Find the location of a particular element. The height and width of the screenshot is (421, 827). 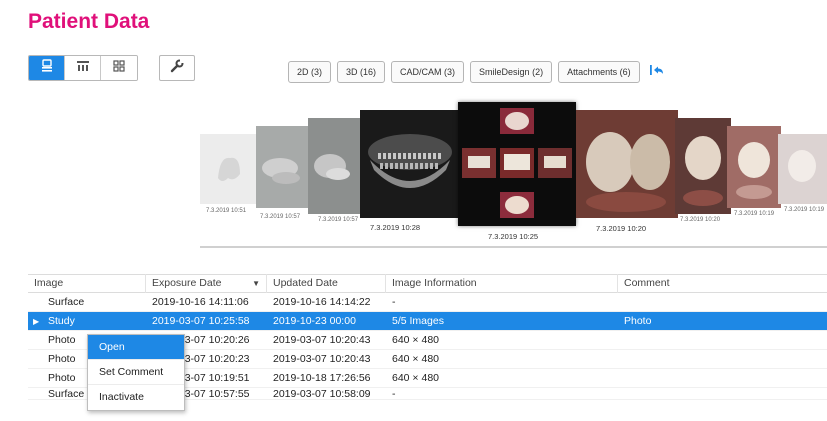

column-header-exposure-date: Exposure Date ▼ is located at coordinates (206, 283).